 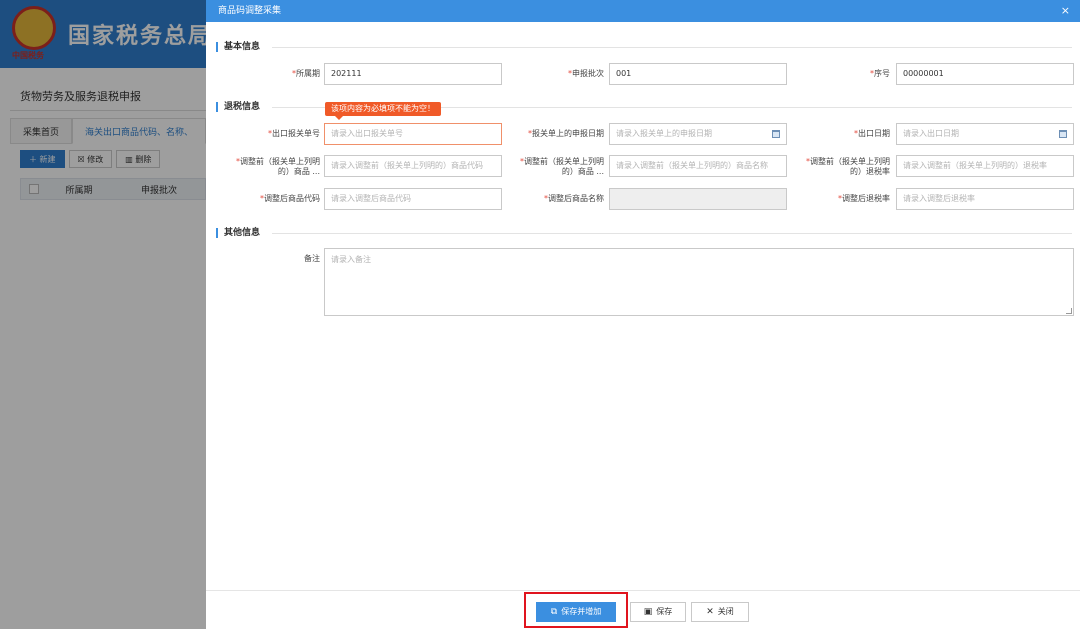 What do you see at coordinates (698, 134) in the screenshot?
I see `declare-date-input: 请录入报关单上的申报日期` at bounding box center [698, 134].